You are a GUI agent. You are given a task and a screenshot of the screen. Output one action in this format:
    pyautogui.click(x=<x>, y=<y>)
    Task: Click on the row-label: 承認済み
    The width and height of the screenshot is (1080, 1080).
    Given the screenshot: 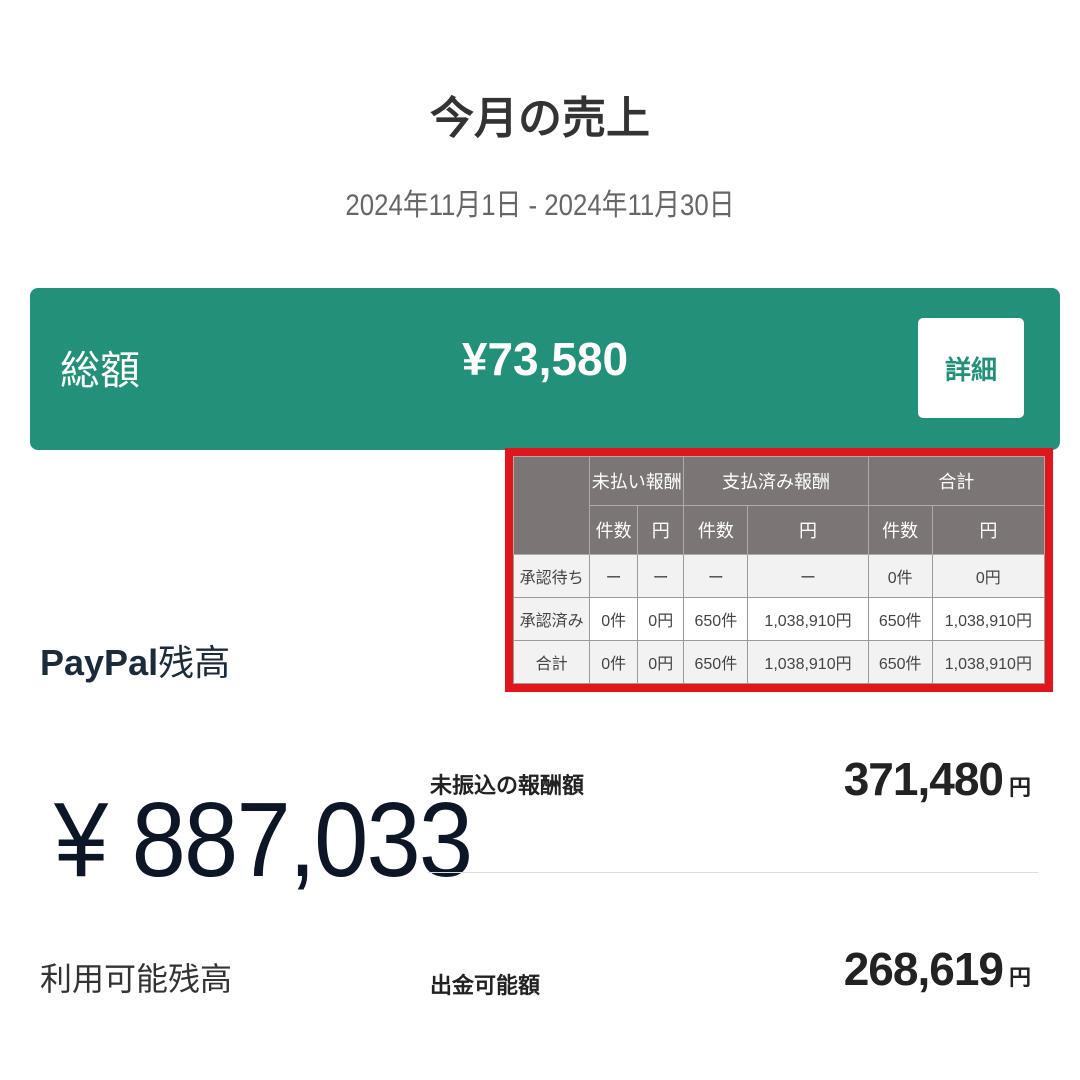 What is the action you would take?
    pyautogui.click(x=551, y=619)
    